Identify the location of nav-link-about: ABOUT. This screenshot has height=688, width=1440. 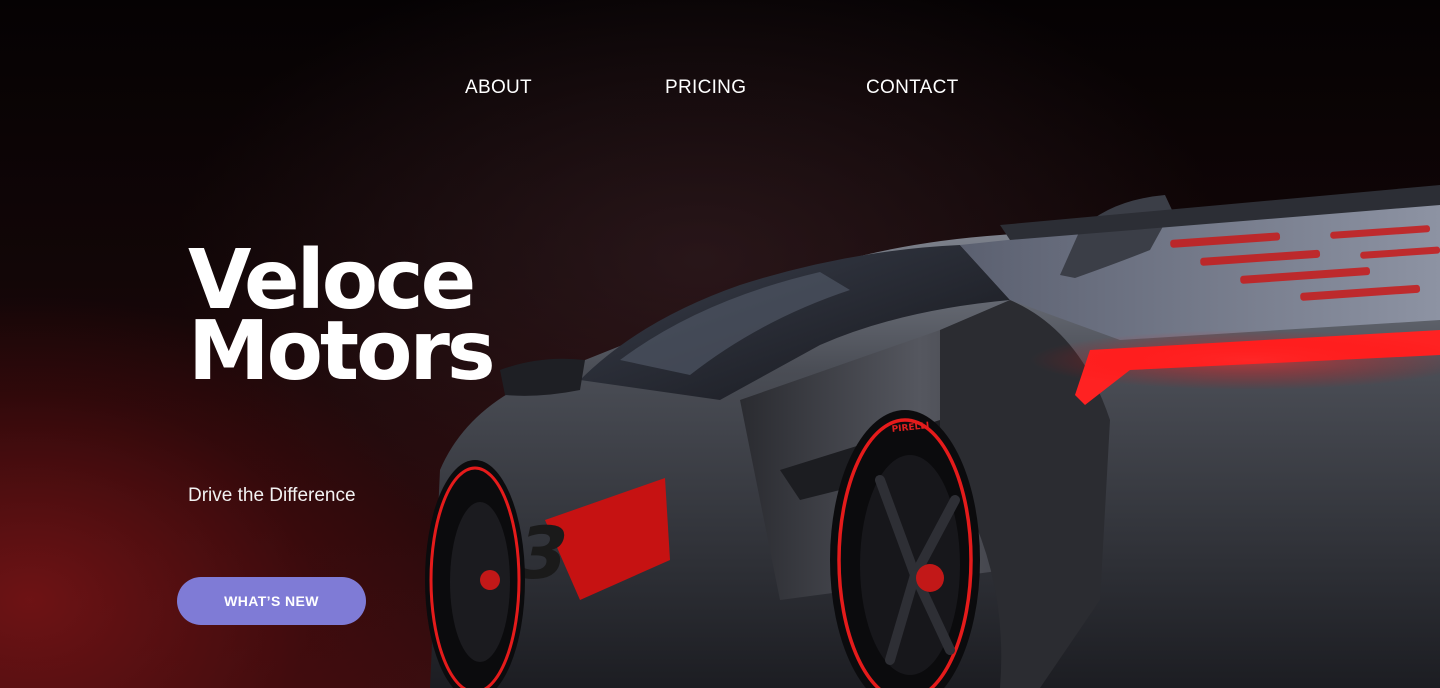
(498, 88).